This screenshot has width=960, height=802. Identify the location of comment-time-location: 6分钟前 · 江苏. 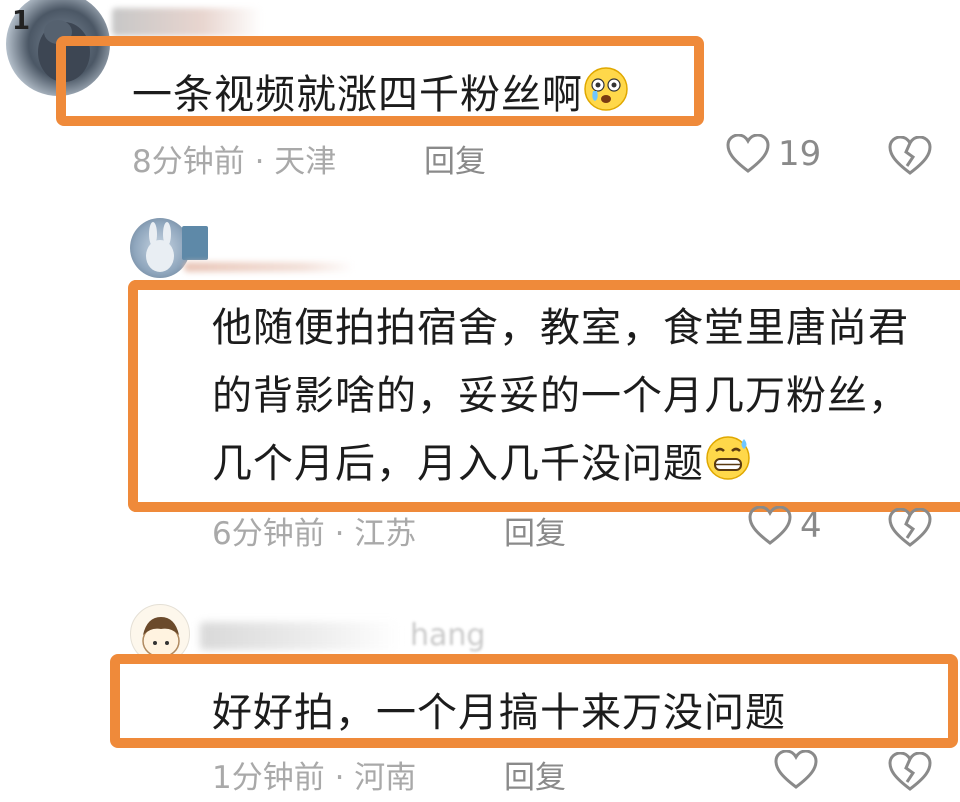
(314, 534).